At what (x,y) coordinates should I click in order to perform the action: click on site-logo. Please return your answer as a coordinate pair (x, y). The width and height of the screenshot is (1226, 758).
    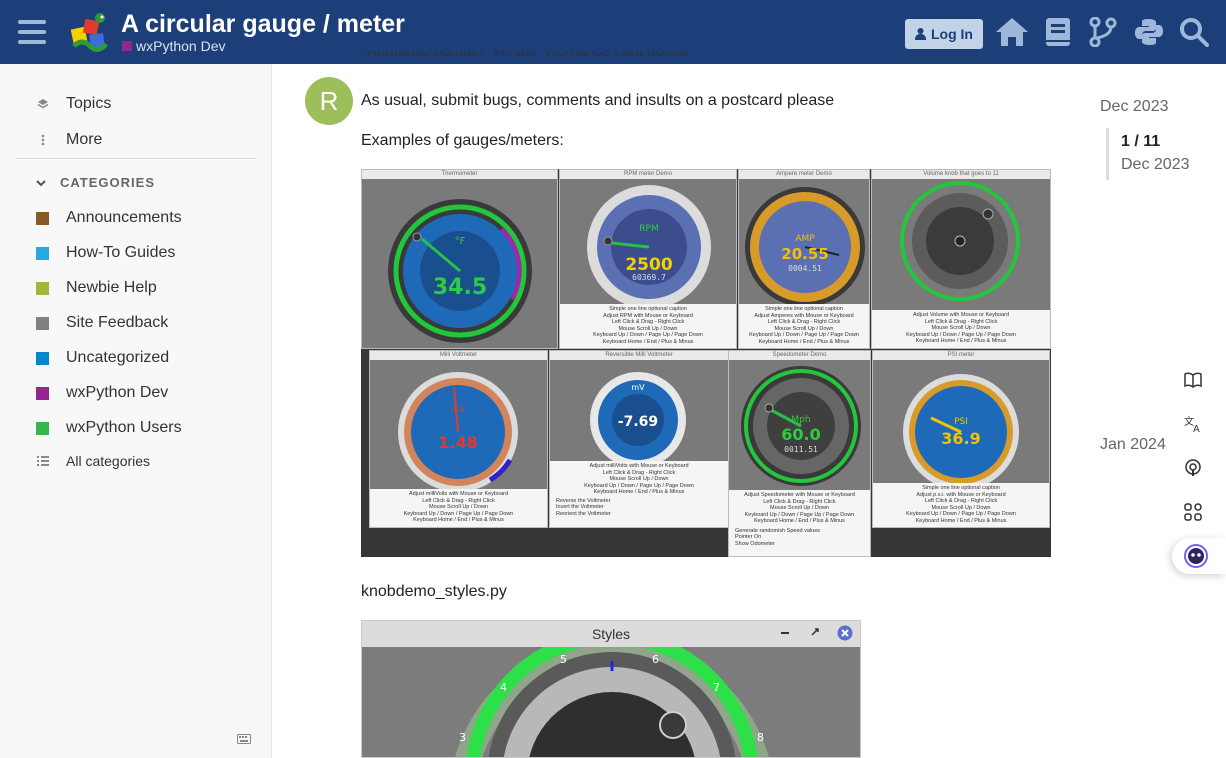
    Looking at the image, I should click on (91, 33).